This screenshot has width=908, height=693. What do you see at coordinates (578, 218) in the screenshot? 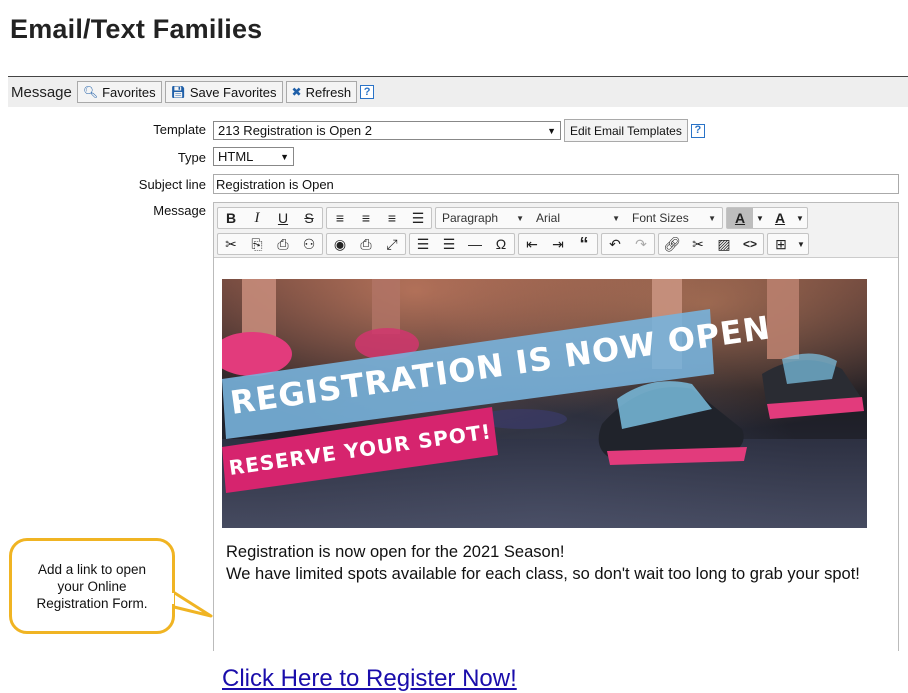
I see `font-family-dropdown: Arial ▼` at bounding box center [578, 218].